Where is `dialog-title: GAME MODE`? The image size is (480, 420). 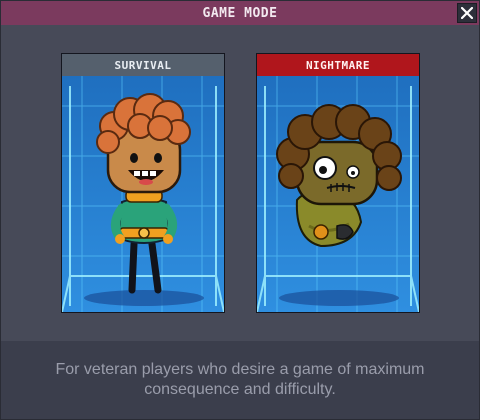
dialog-title: GAME MODE is located at coordinates (240, 13).